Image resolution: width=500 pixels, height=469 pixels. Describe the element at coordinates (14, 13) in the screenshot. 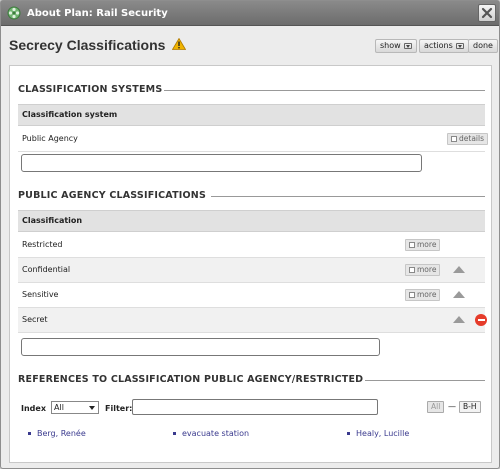

I see `gear-flower-icon` at that location.